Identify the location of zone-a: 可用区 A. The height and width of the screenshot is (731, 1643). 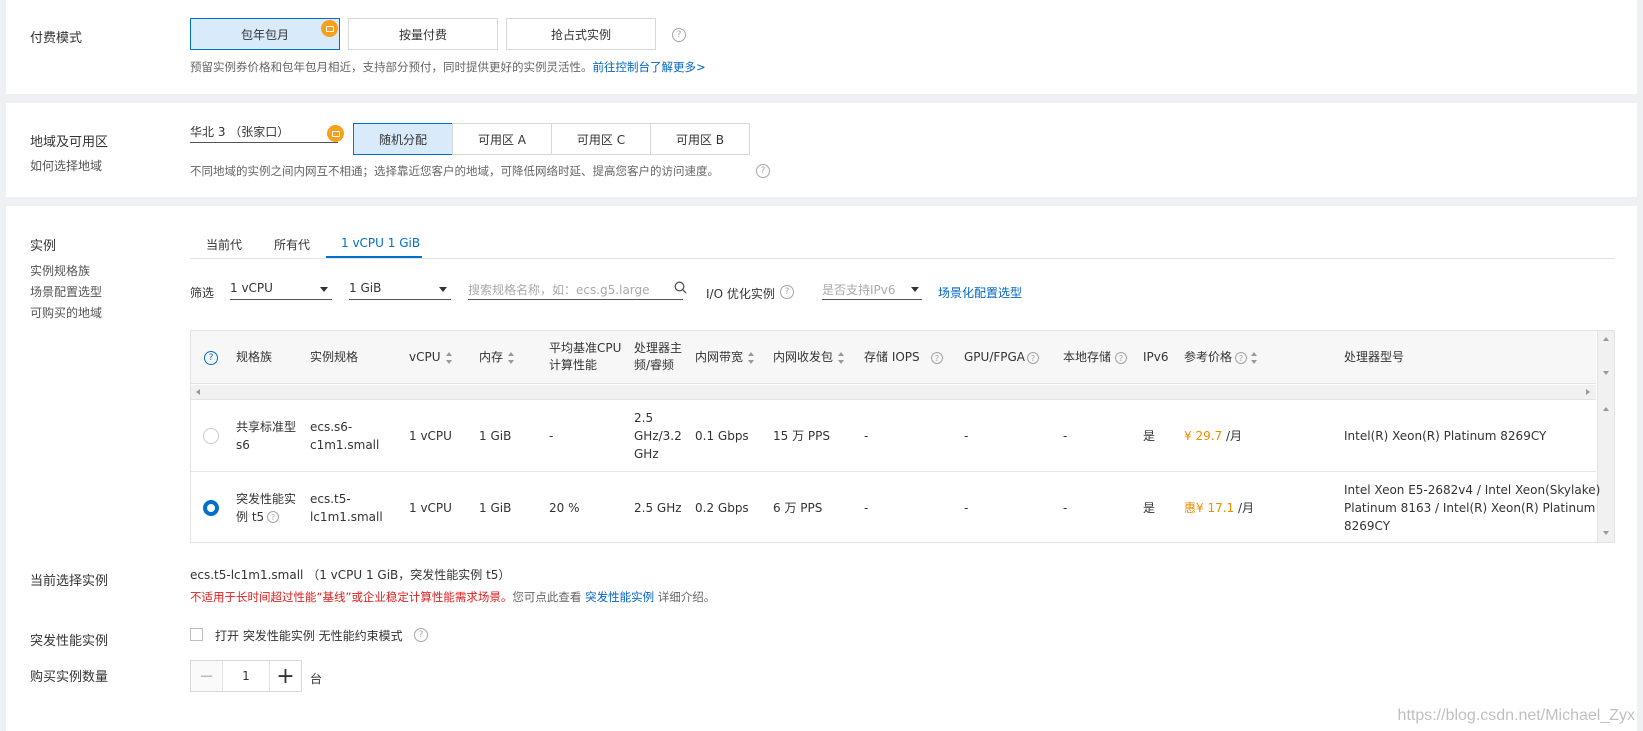
(502, 139).